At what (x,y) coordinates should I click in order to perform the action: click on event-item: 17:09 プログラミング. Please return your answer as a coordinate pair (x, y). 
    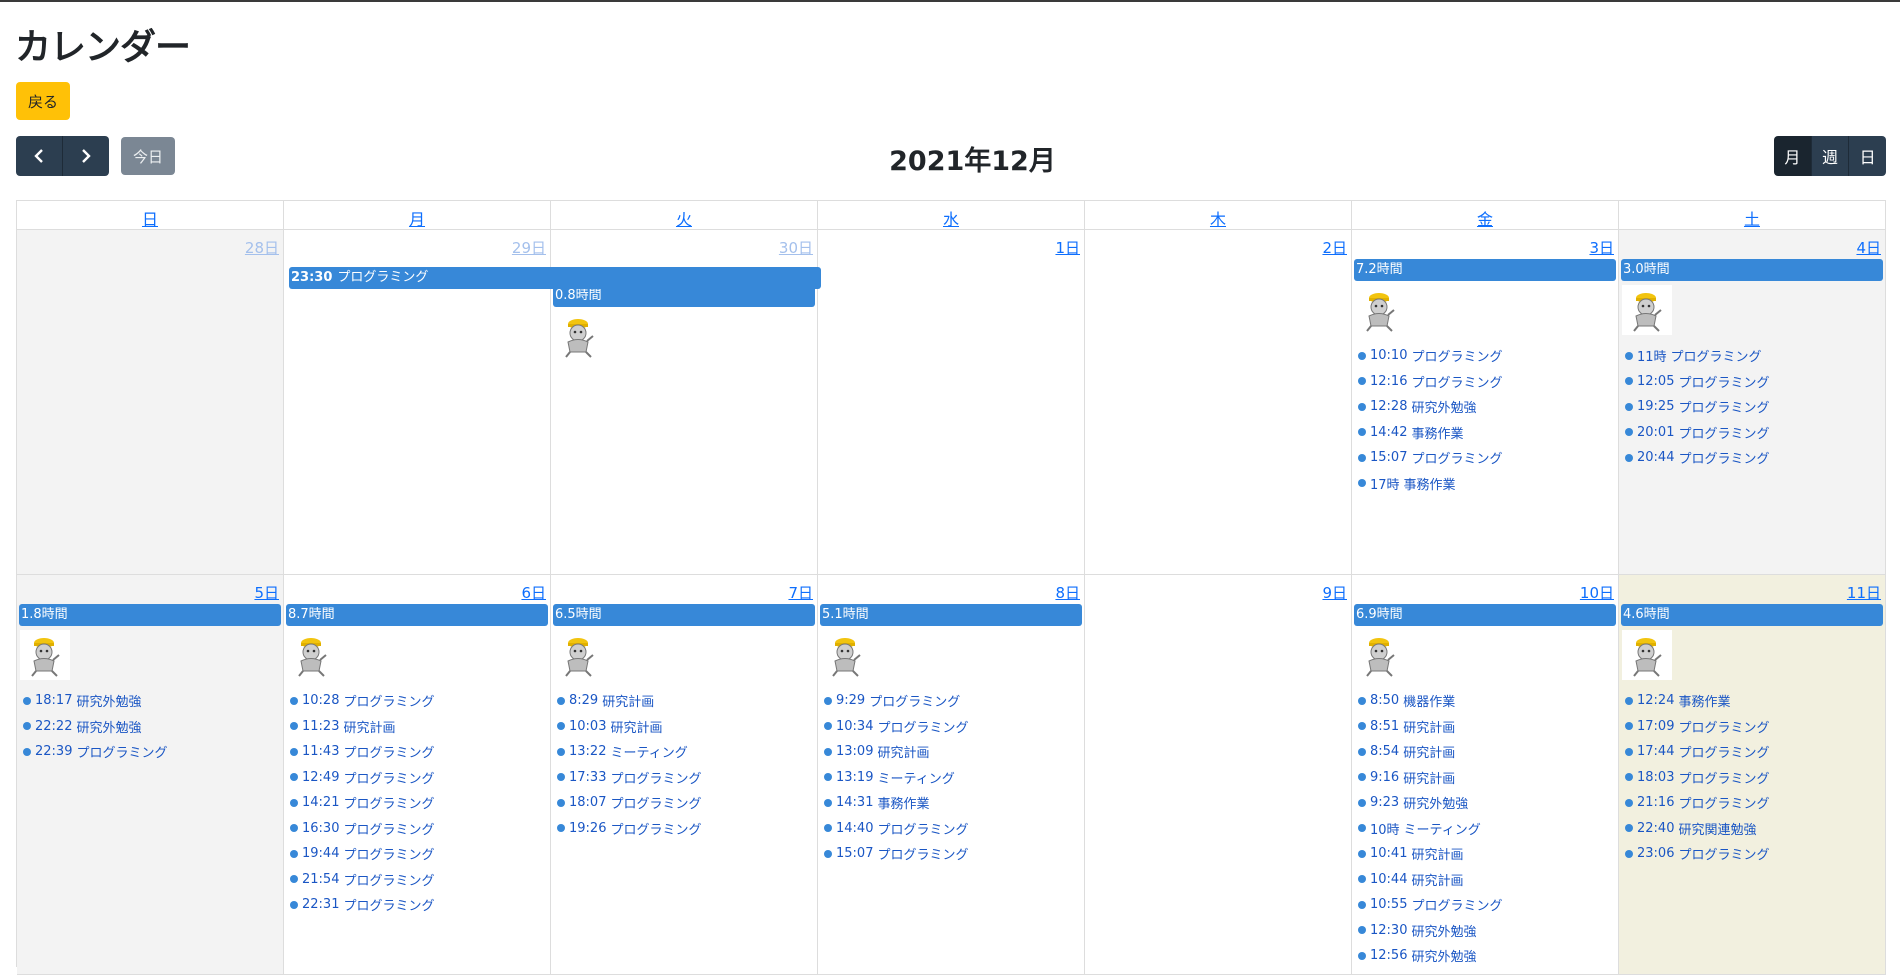
    Looking at the image, I should click on (1752, 727).